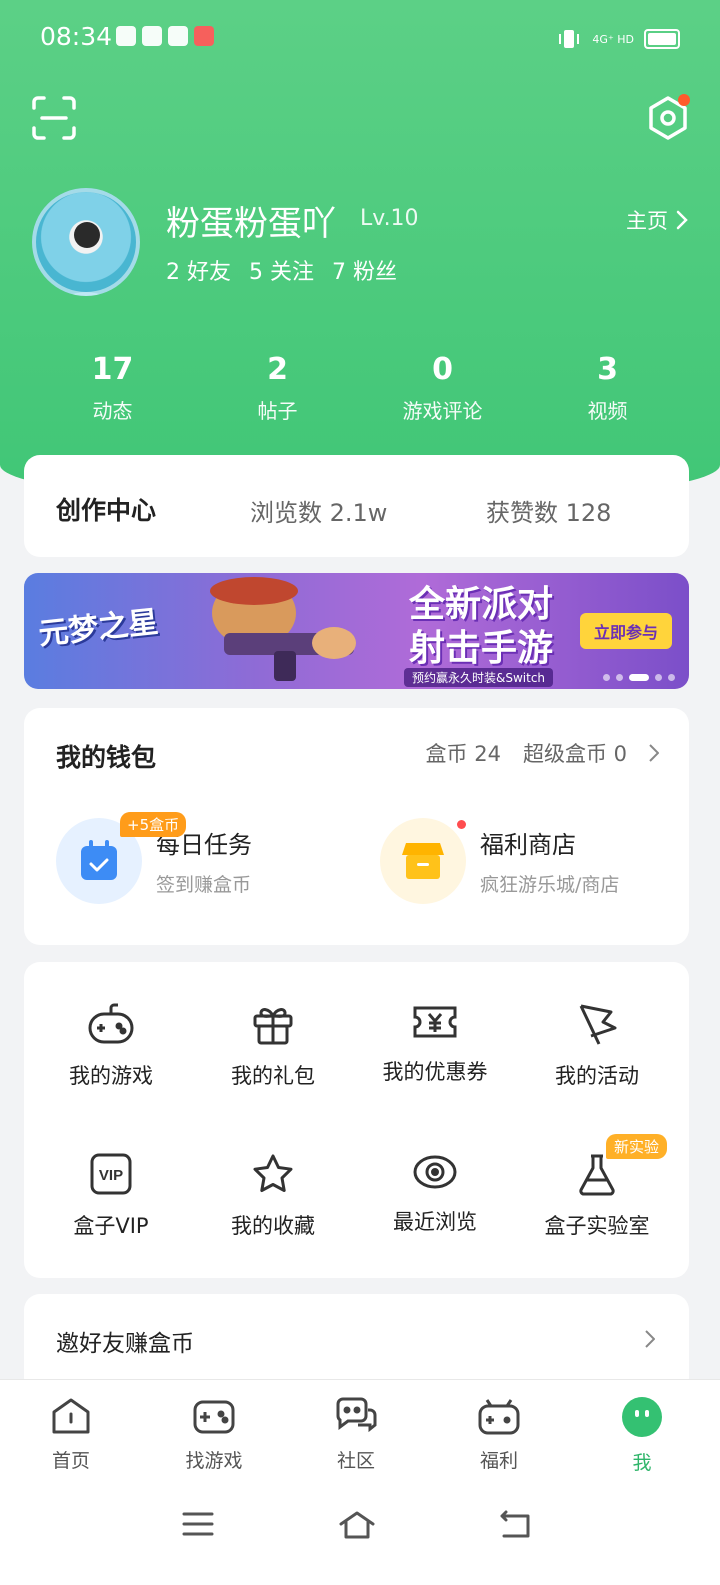 This screenshot has height=1585, width=720. What do you see at coordinates (126, 36) in the screenshot?
I see `baidu-icon` at bounding box center [126, 36].